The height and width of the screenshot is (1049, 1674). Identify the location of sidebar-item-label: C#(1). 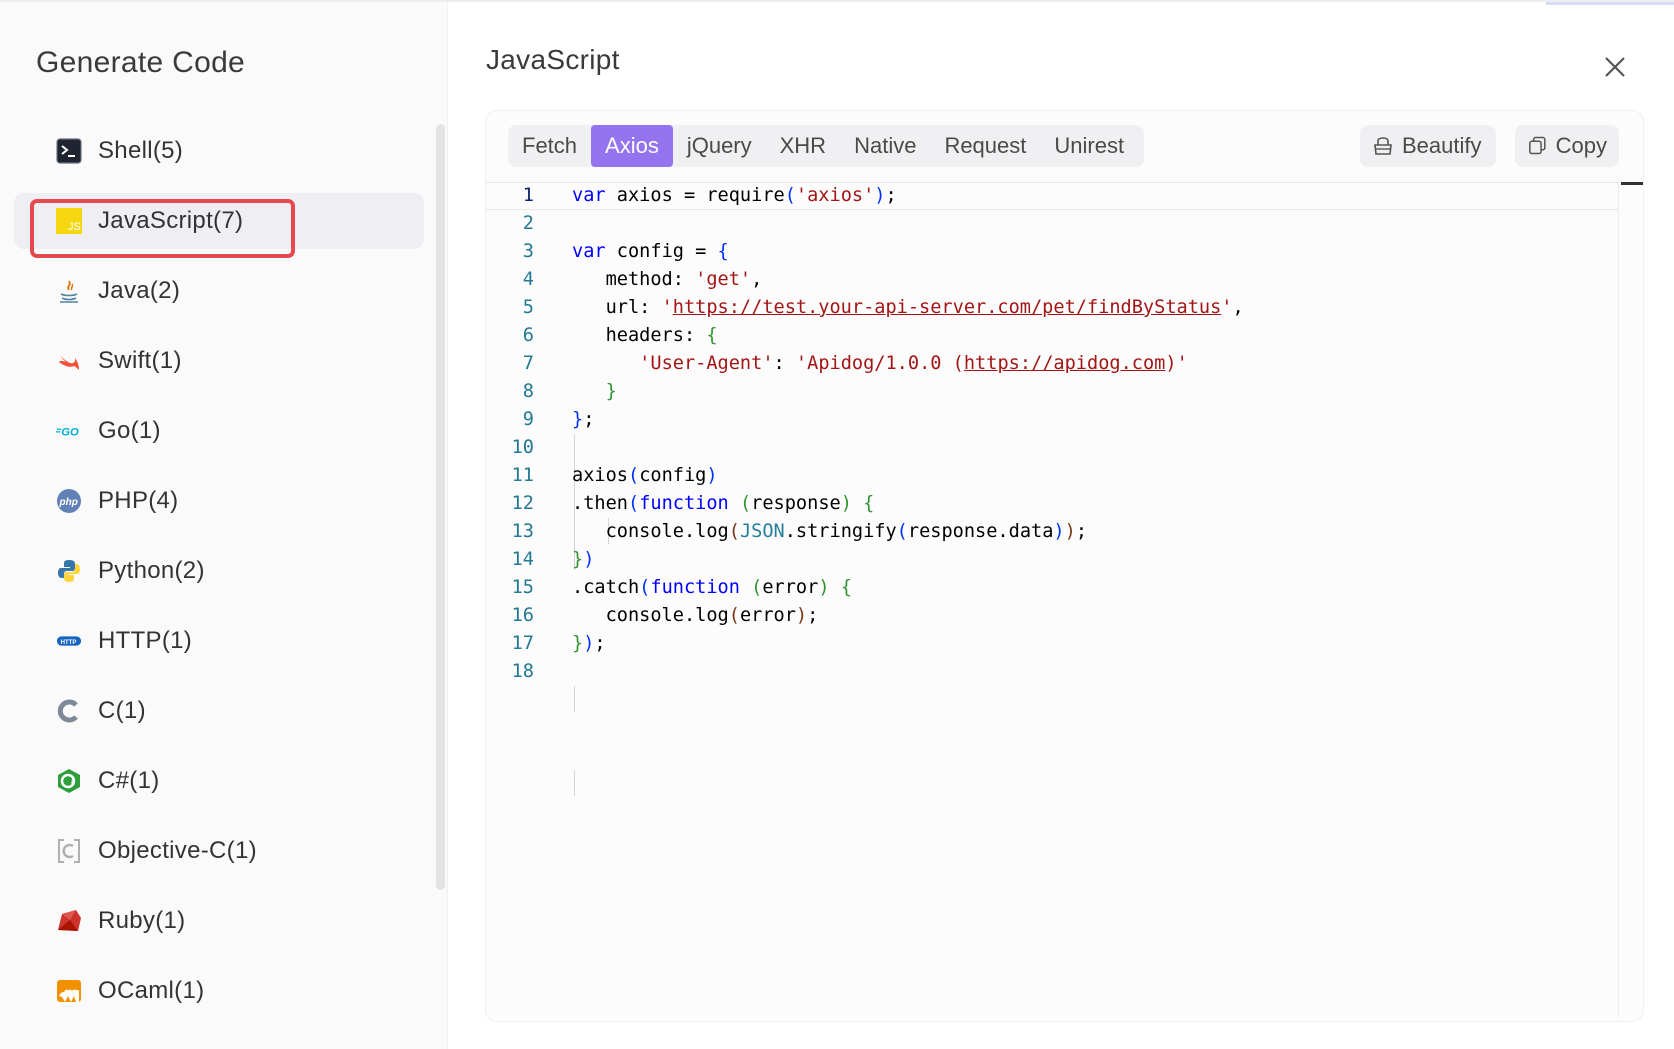
(129, 780).